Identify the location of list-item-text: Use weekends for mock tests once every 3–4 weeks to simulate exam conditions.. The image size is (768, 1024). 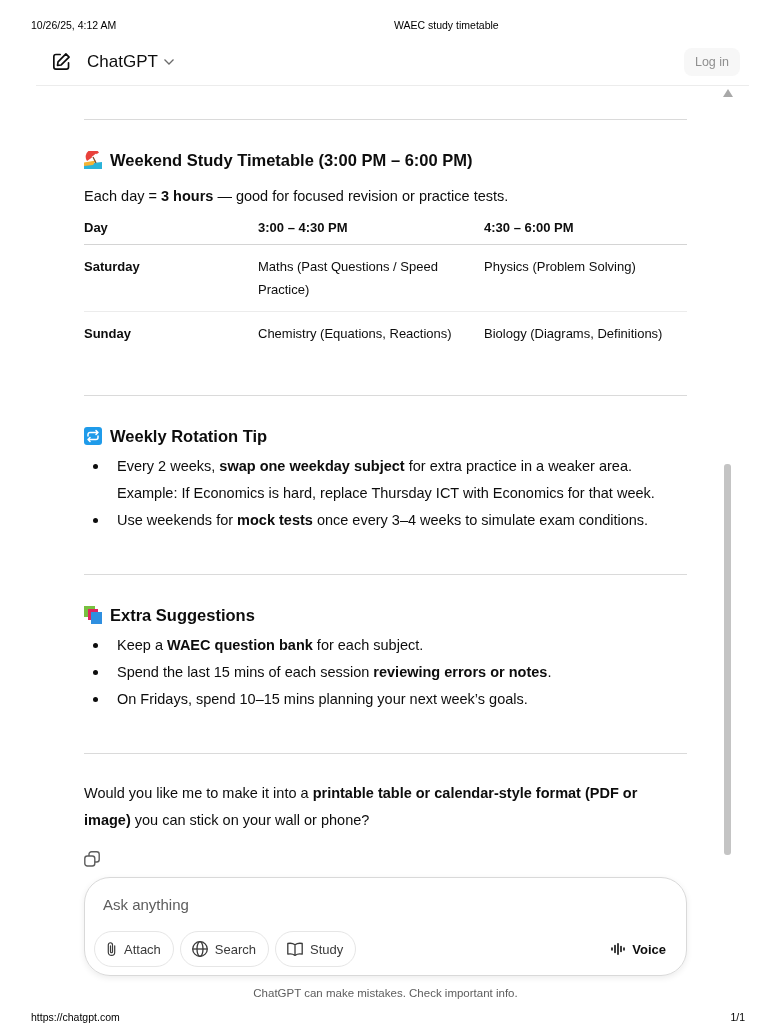
(383, 520).